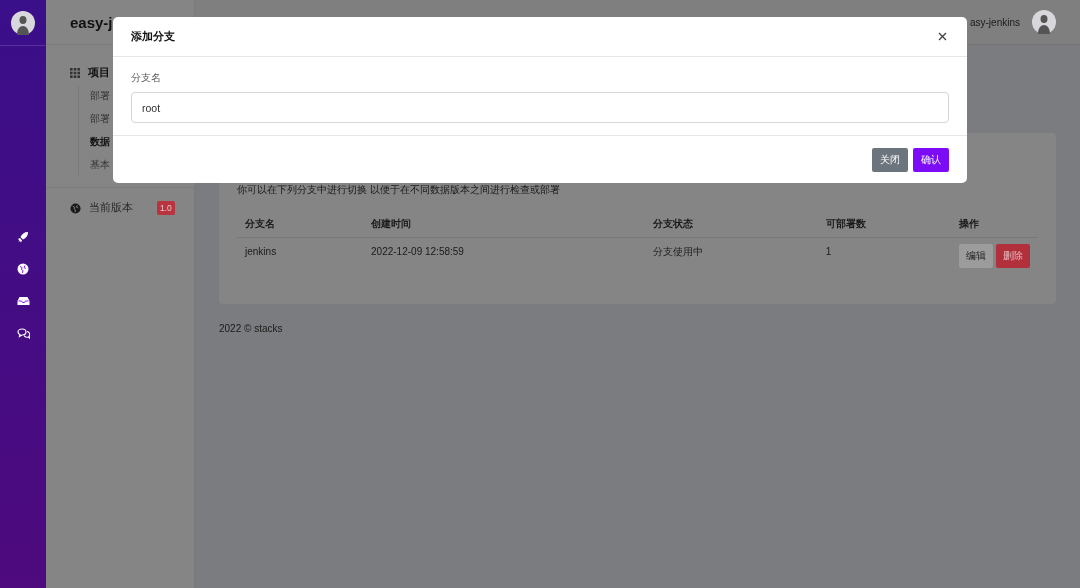 Image resolution: width=1080 pixels, height=588 pixels. What do you see at coordinates (731, 255) in the screenshot?
I see `table-cell: 分支使用中` at bounding box center [731, 255].